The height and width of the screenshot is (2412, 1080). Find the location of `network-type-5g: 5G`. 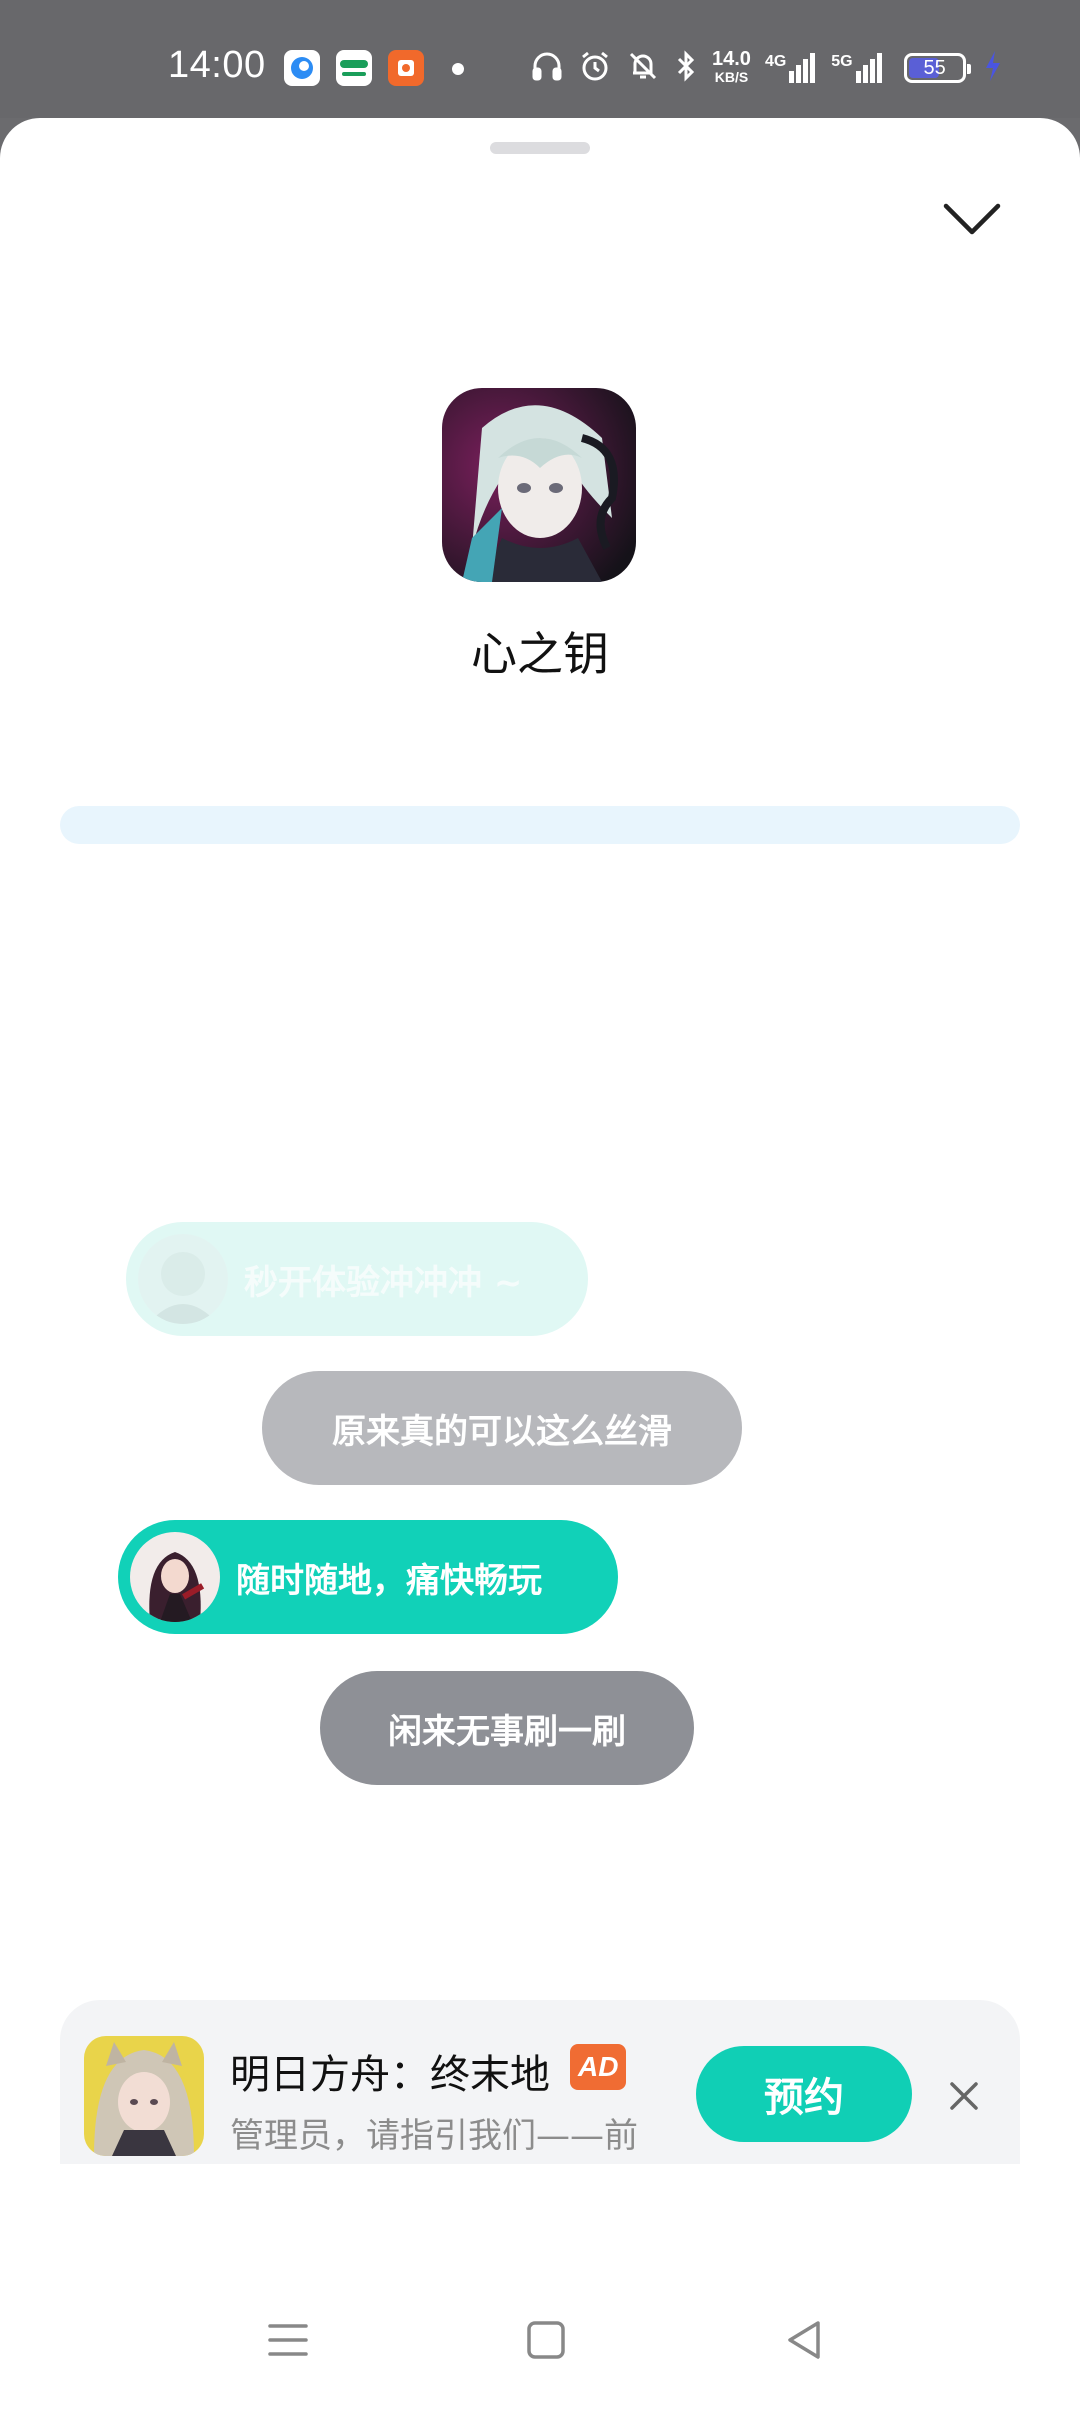

network-type-5g: 5G is located at coordinates (842, 61).